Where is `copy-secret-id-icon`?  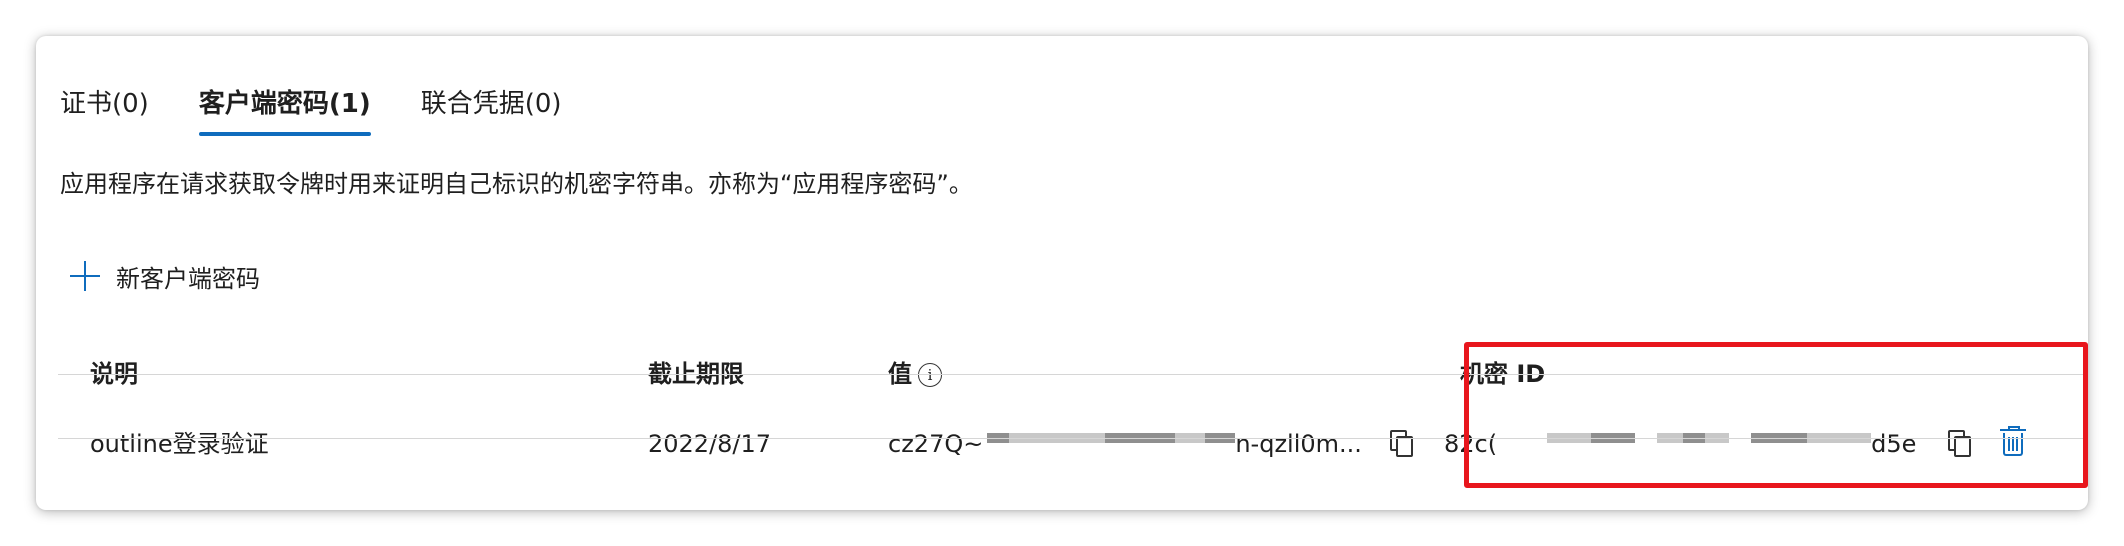 copy-secret-id-icon is located at coordinates (1959, 443).